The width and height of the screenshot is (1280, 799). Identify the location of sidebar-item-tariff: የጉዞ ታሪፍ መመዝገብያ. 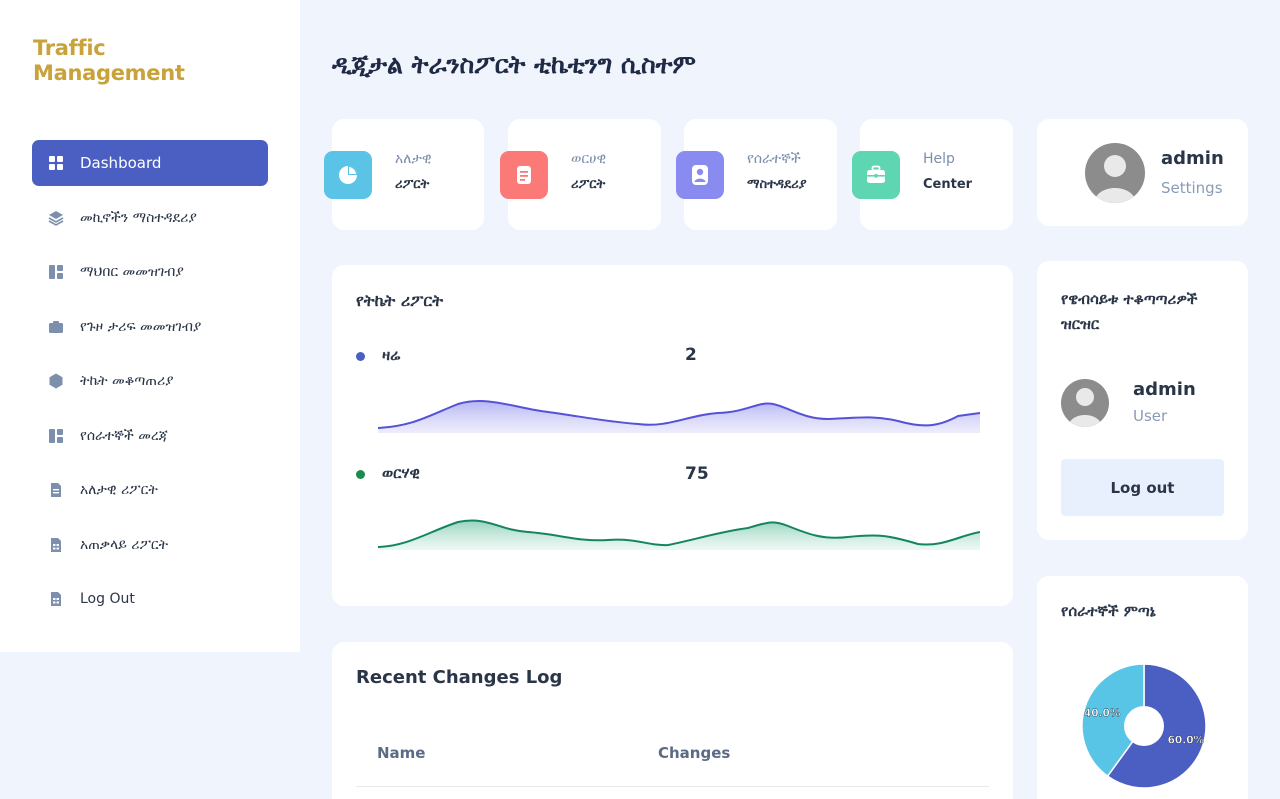
(150, 327).